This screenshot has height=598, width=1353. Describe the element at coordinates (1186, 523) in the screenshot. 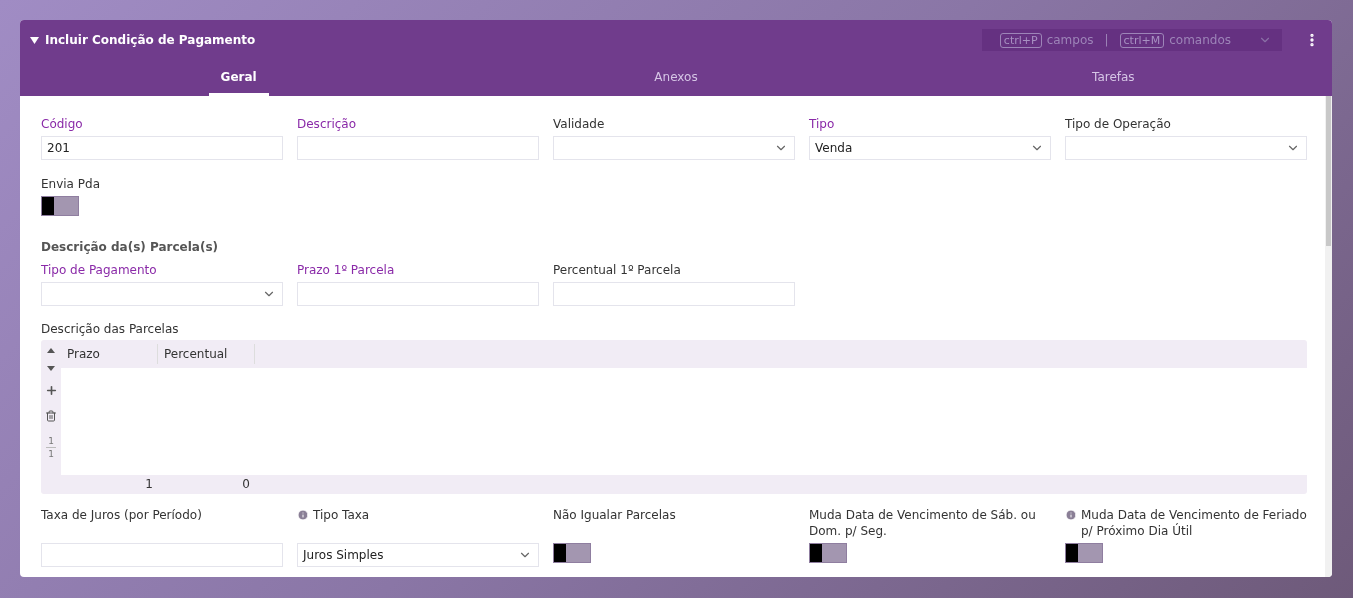

I see `field-label: Muda Data de Vencimento de Feriado p/ Próximo Dia Útil` at that location.